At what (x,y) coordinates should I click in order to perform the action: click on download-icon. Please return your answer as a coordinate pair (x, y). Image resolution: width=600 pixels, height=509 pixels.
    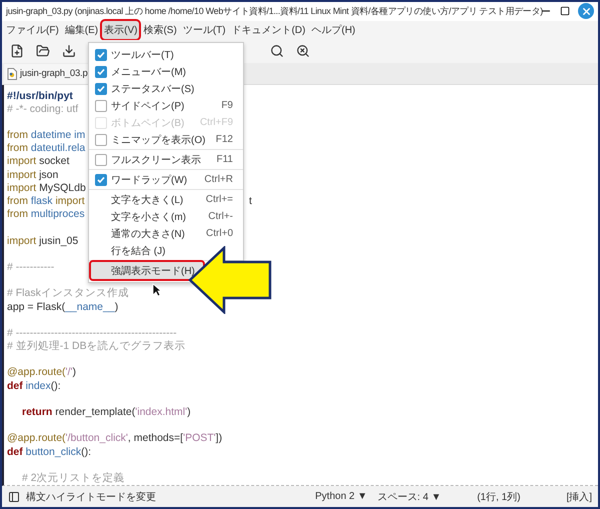
    Looking at the image, I should click on (69, 51).